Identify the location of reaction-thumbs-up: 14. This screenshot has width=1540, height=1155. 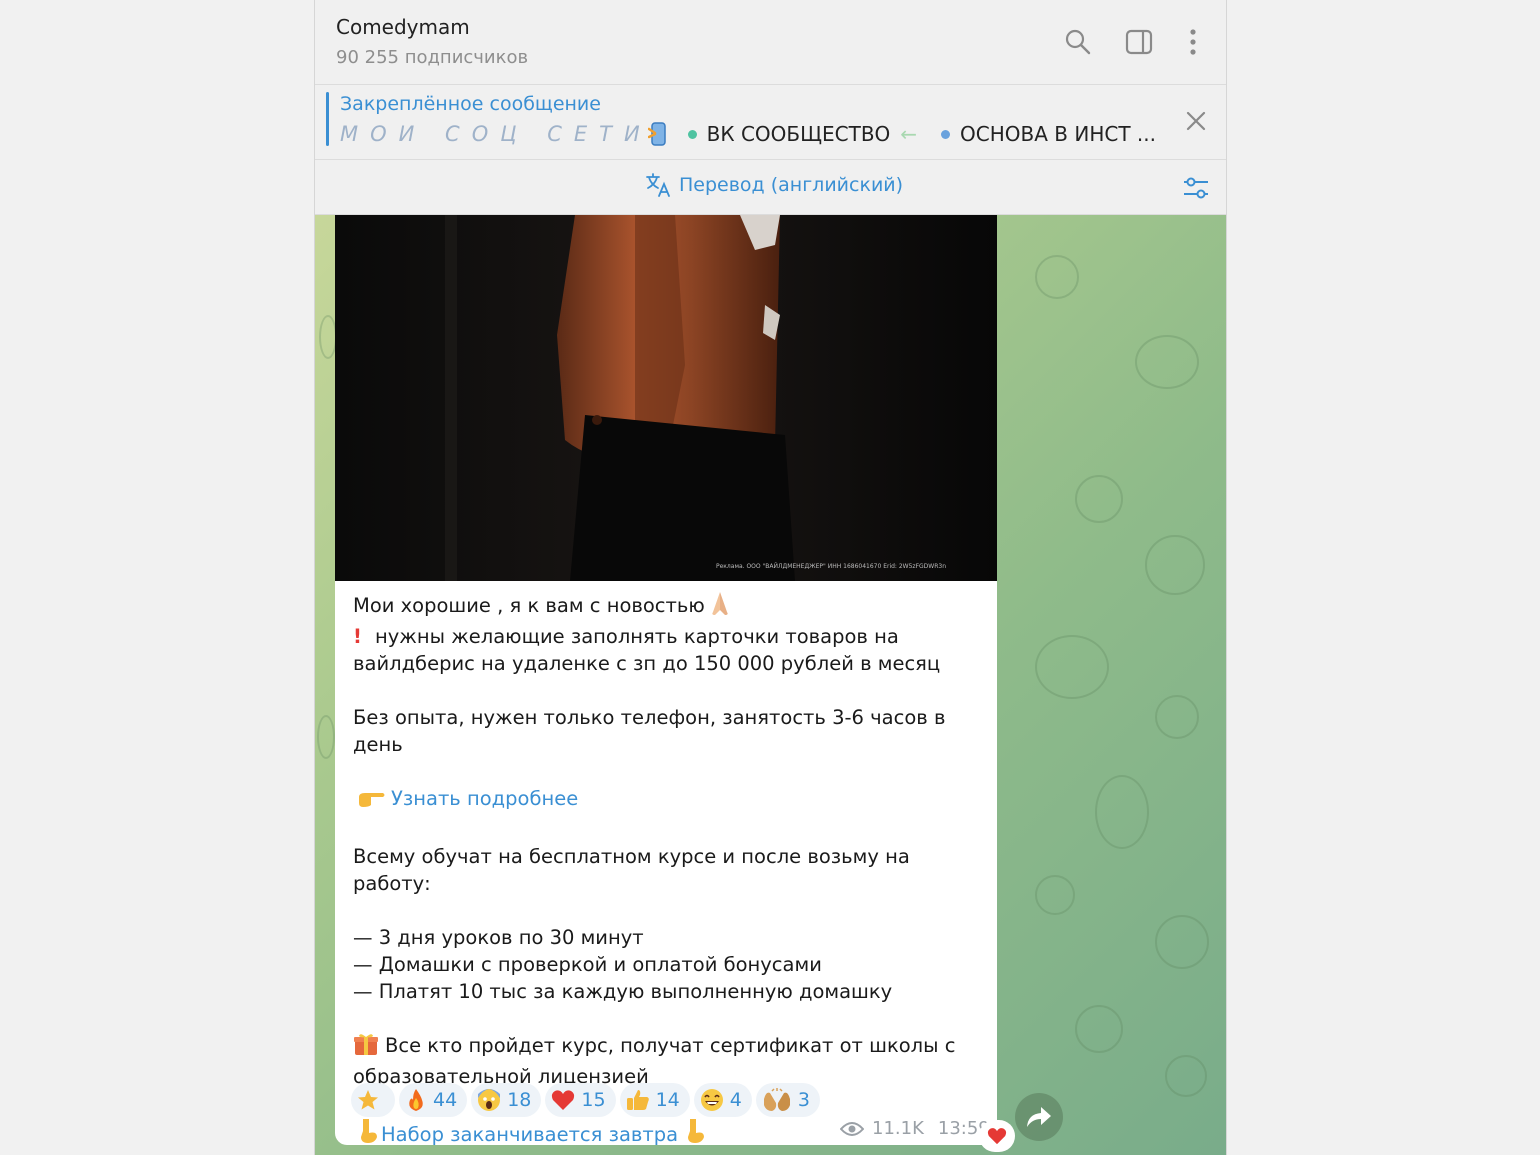
(654, 1100).